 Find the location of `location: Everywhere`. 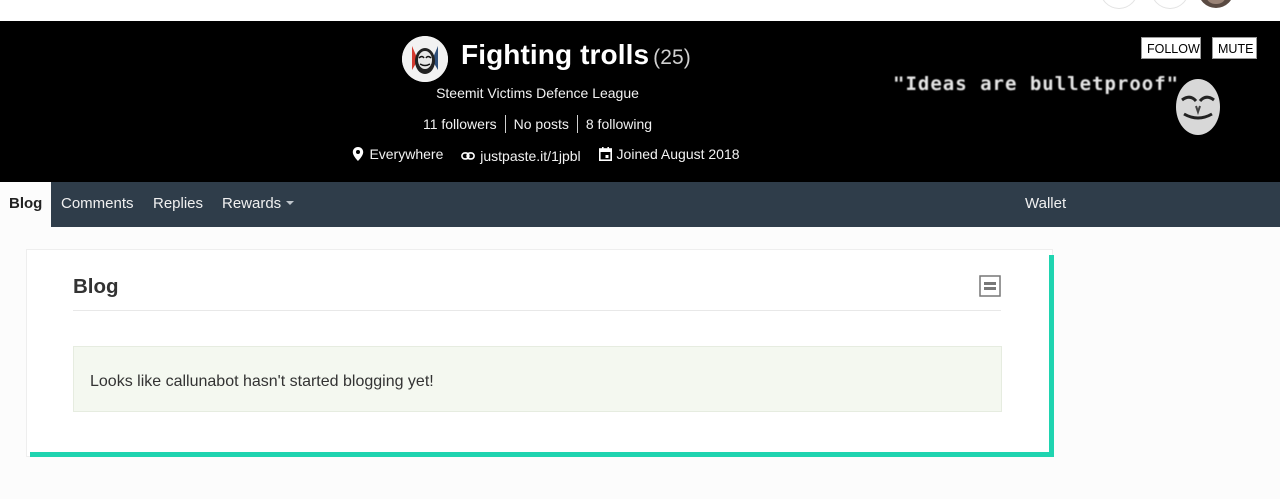

location: Everywhere is located at coordinates (397, 154).